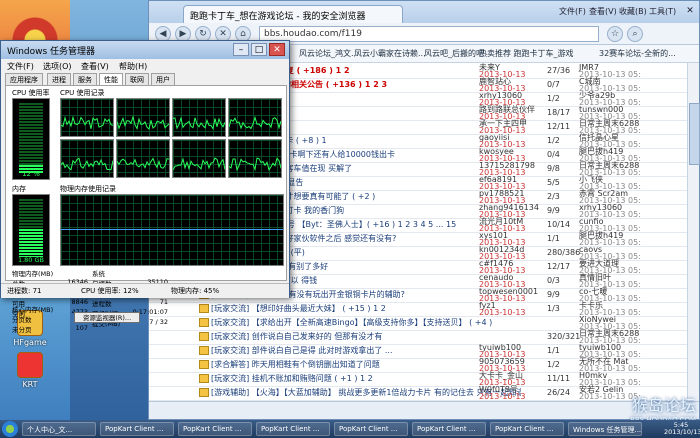 The width and height of the screenshot is (700, 438). Describe the element at coordinates (366, 378) in the screenshot. I see `thread-title: [玩家交流] 挂机不账加和贿赂问题 ( +1 ) 1 2` at that location.